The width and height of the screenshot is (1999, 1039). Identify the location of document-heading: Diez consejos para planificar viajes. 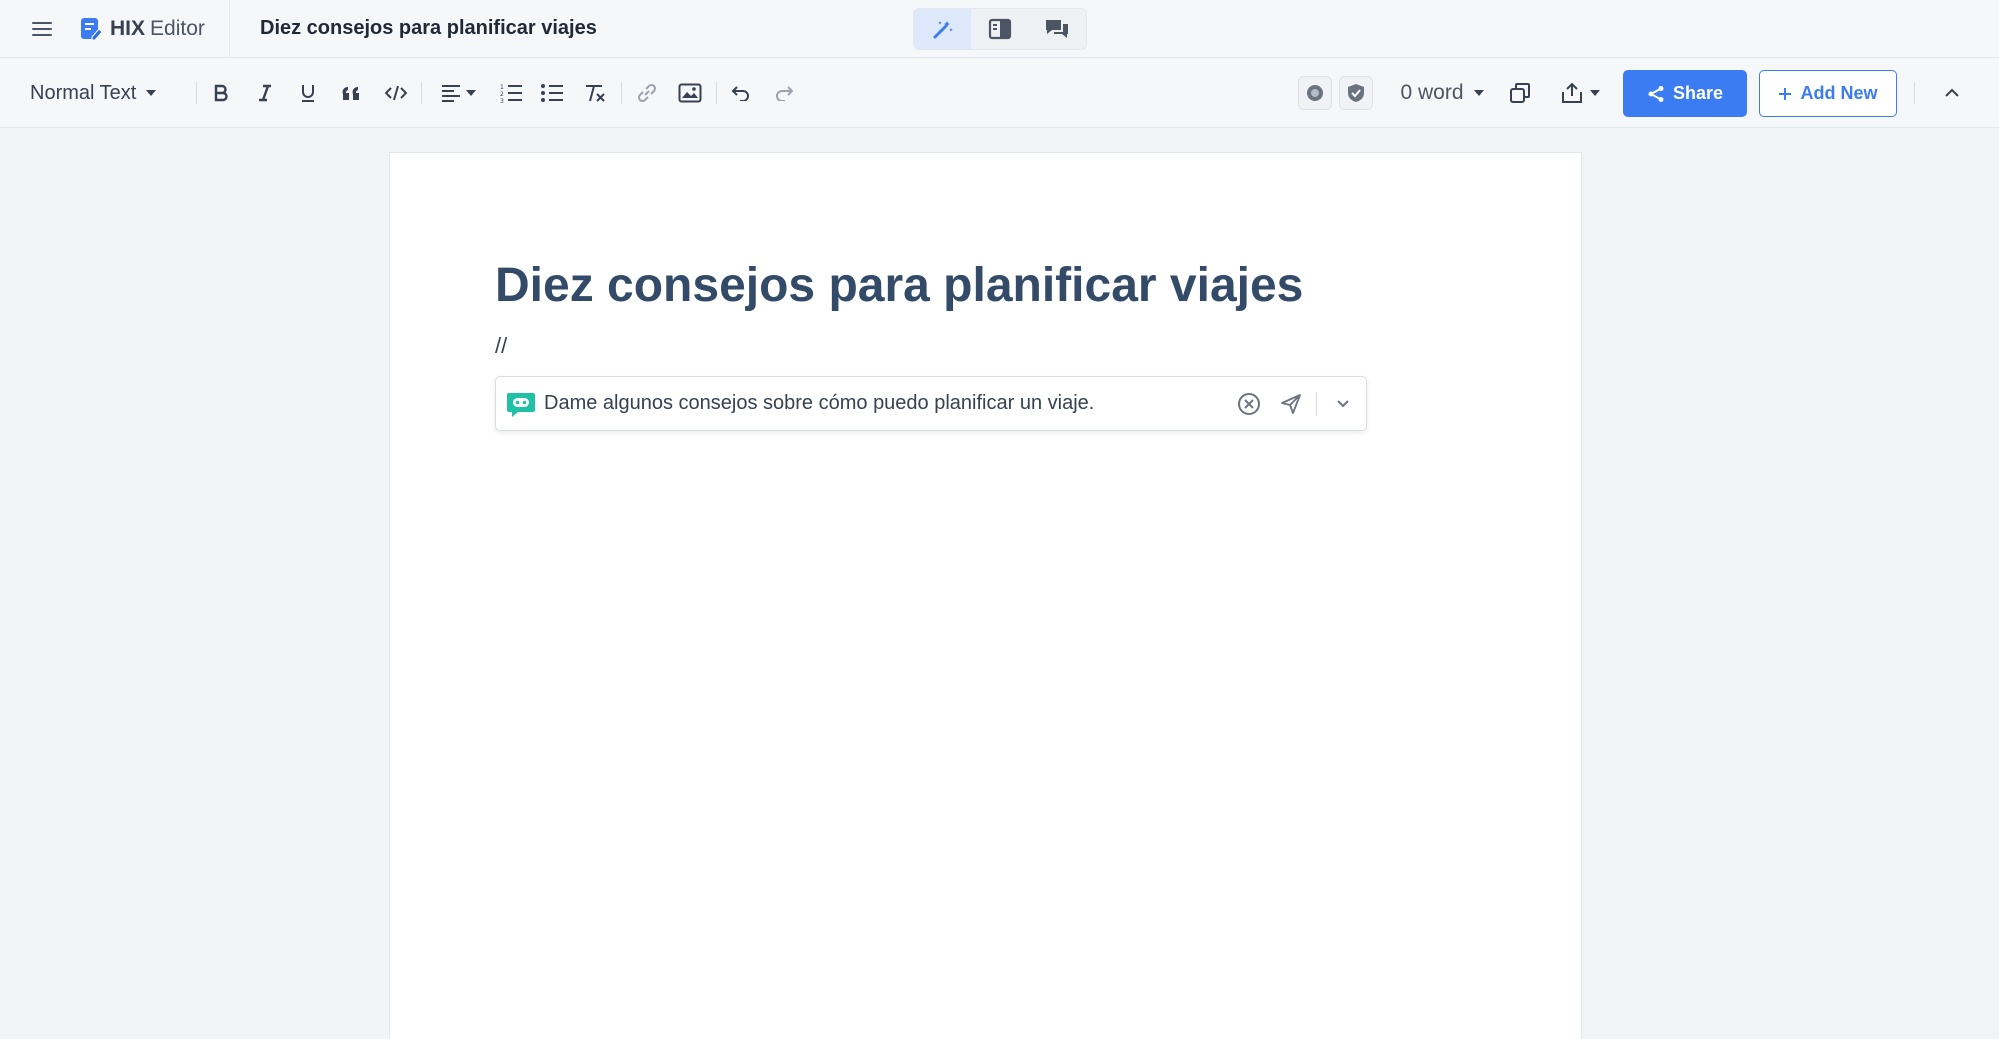
(899, 285).